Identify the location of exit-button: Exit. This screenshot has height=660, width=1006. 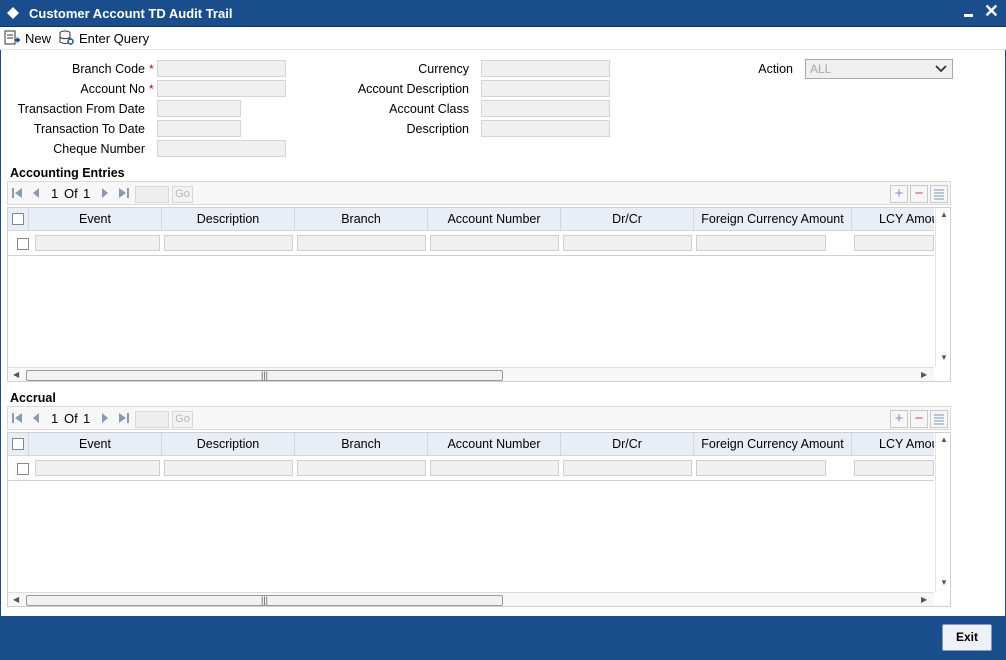
(967, 637).